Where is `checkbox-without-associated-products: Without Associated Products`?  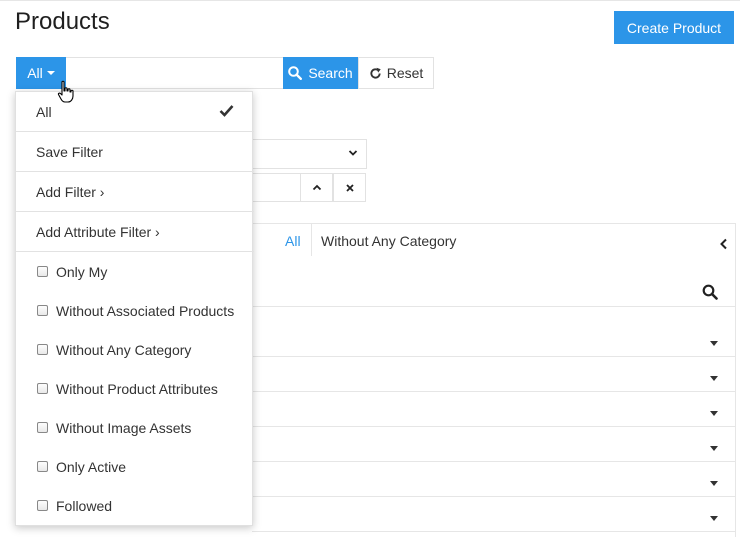
checkbox-without-associated-products: Without Associated Products is located at coordinates (135, 310).